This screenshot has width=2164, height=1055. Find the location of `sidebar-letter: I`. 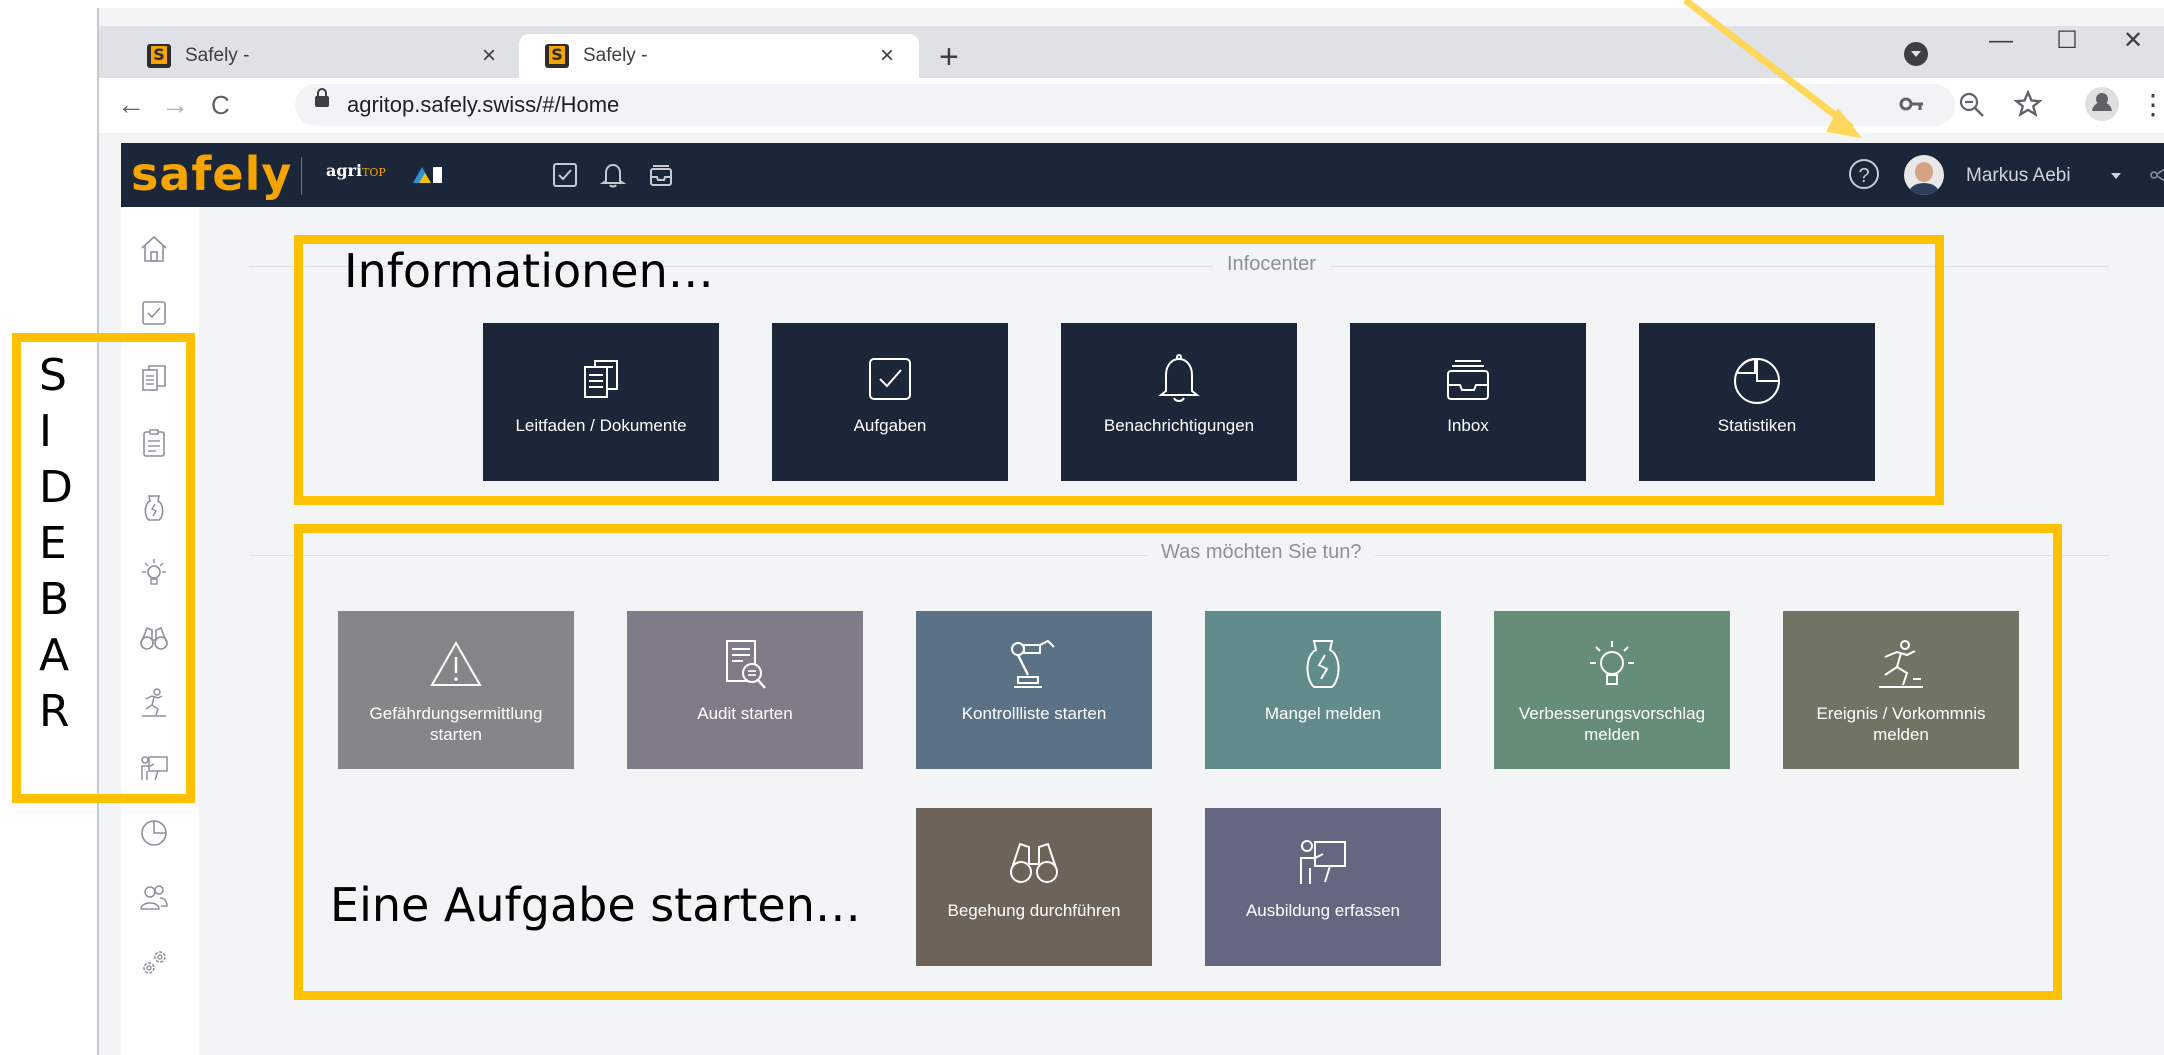

sidebar-letter: I is located at coordinates (45, 431).